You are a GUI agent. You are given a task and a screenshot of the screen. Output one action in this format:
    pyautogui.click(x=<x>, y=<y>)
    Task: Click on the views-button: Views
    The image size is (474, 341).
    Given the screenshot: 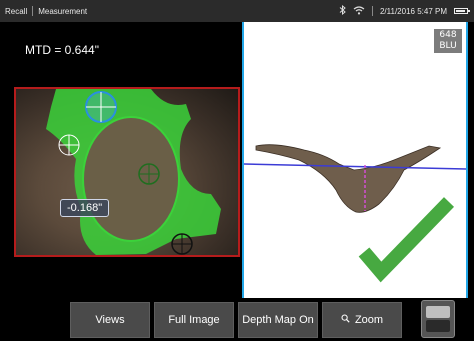 What is the action you would take?
    pyautogui.click(x=110, y=320)
    